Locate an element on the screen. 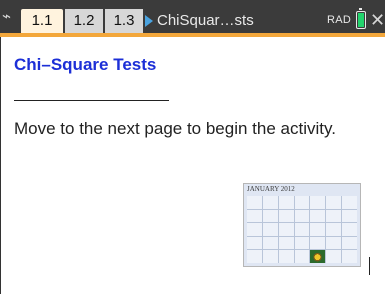 The image size is (385, 294). tab-1-1: 1.1 is located at coordinates (42, 21).